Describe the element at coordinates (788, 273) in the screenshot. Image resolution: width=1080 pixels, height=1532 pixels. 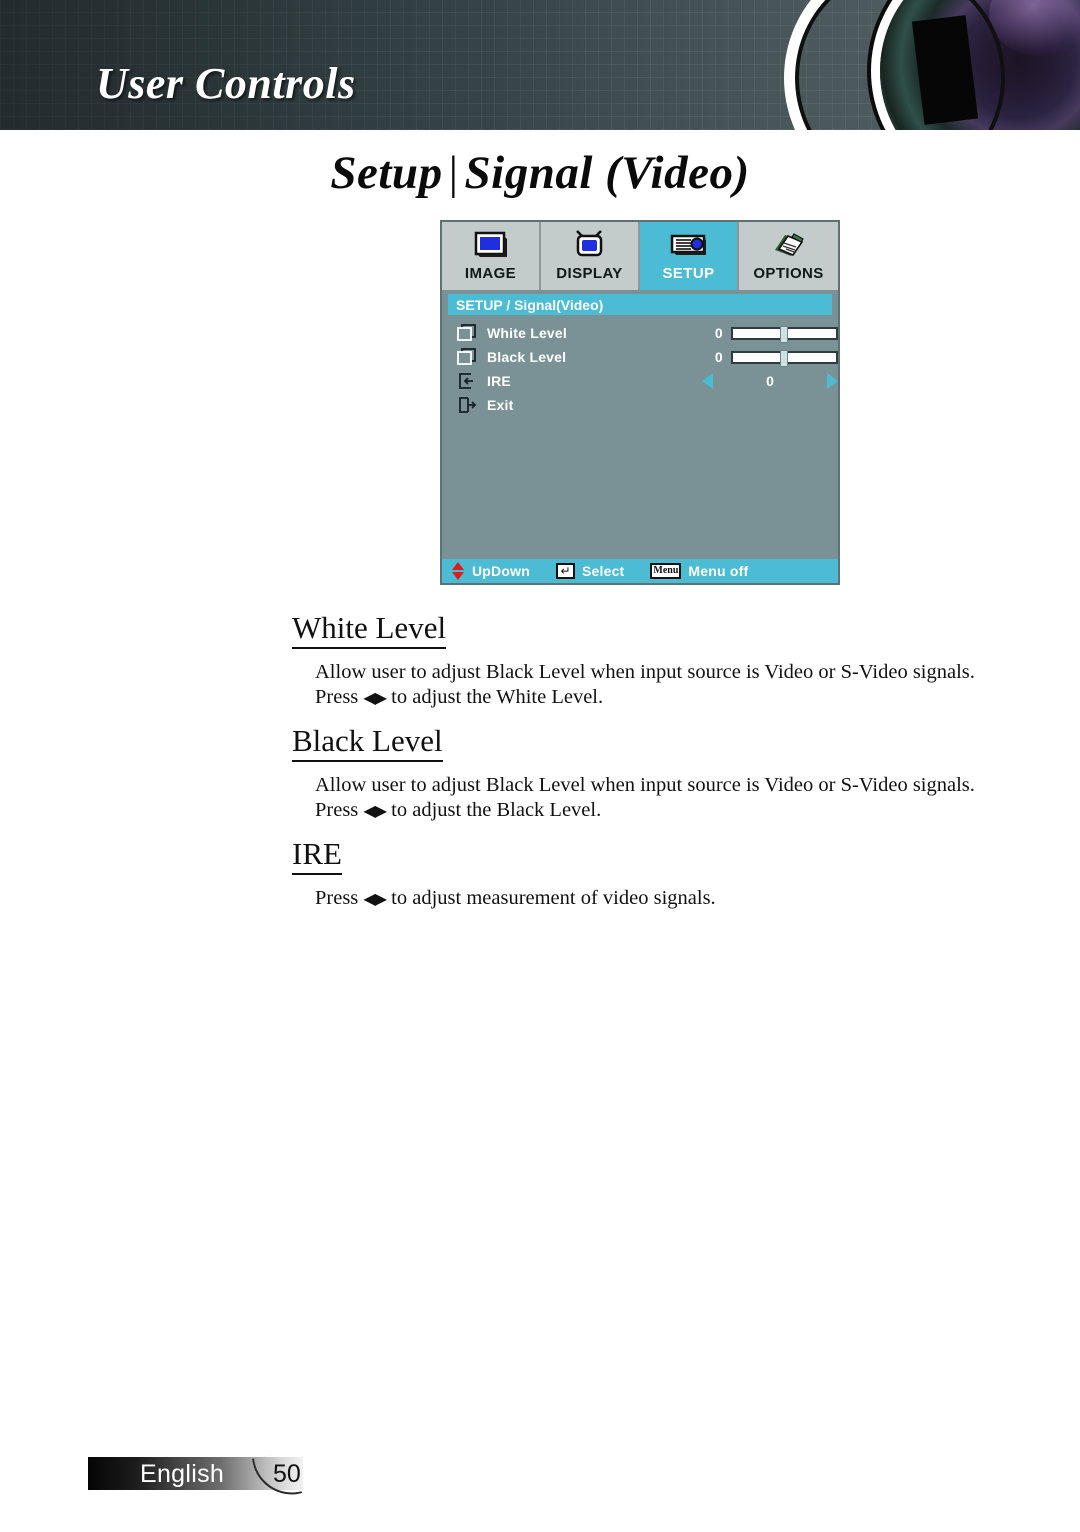
I see `tab-options-label: OPTIONS` at that location.